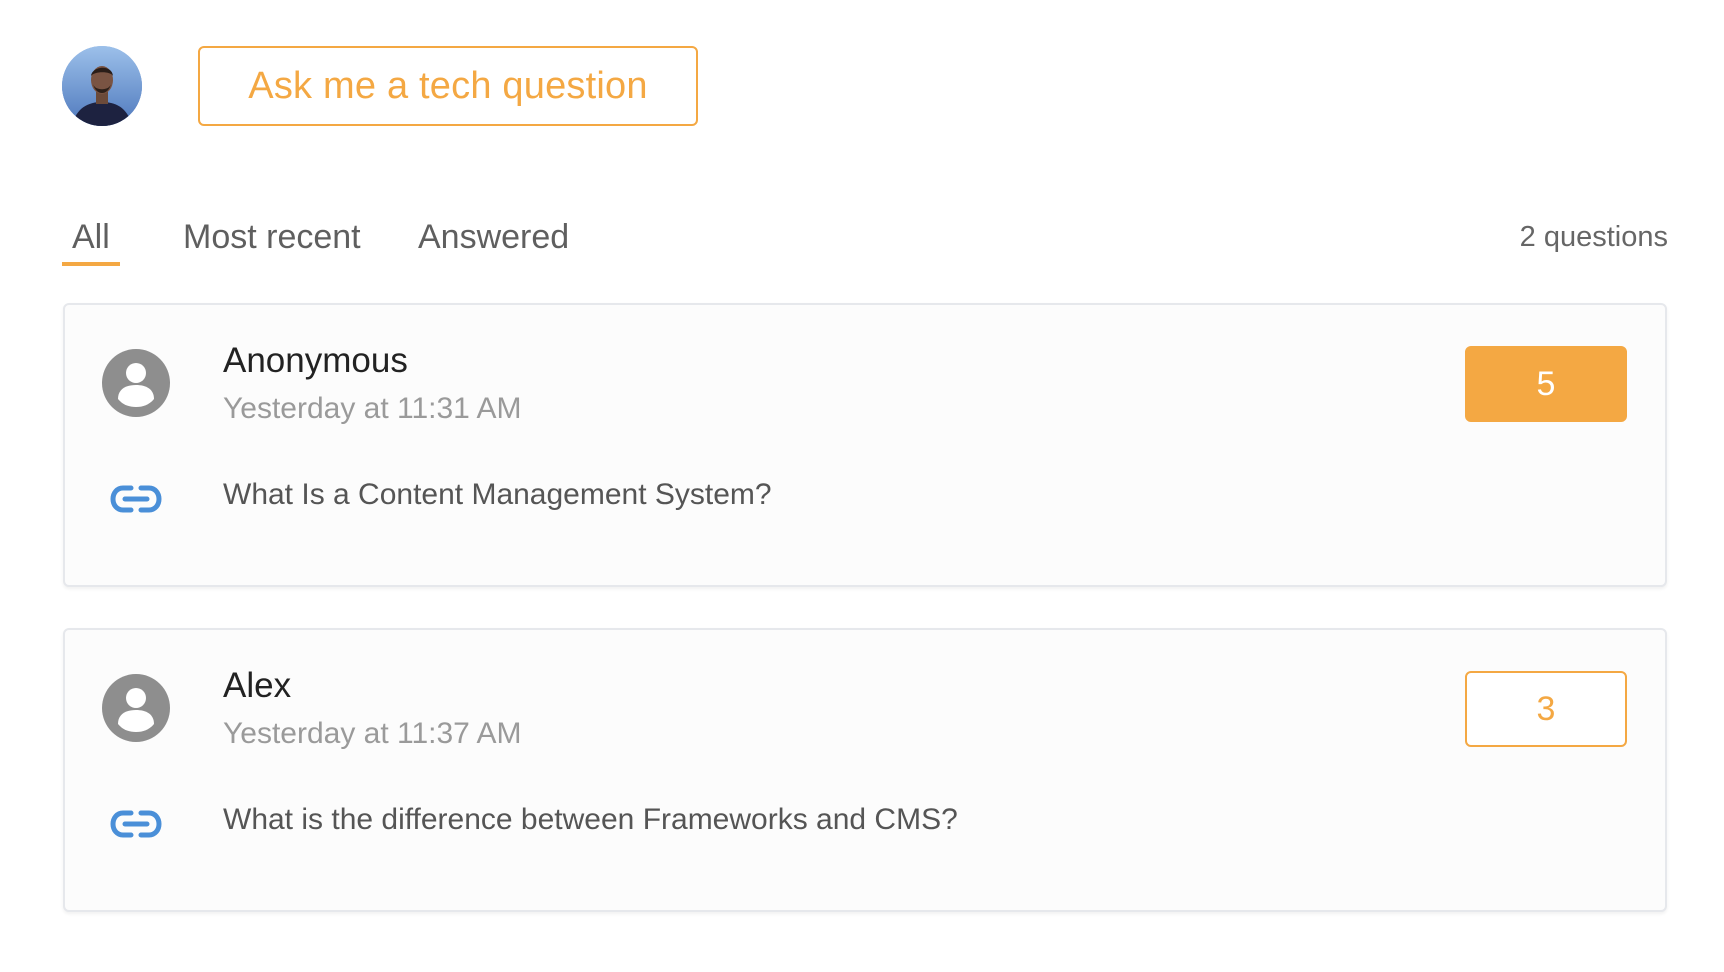  Describe the element at coordinates (257, 685) in the screenshot. I see `question-author: Alex` at that location.